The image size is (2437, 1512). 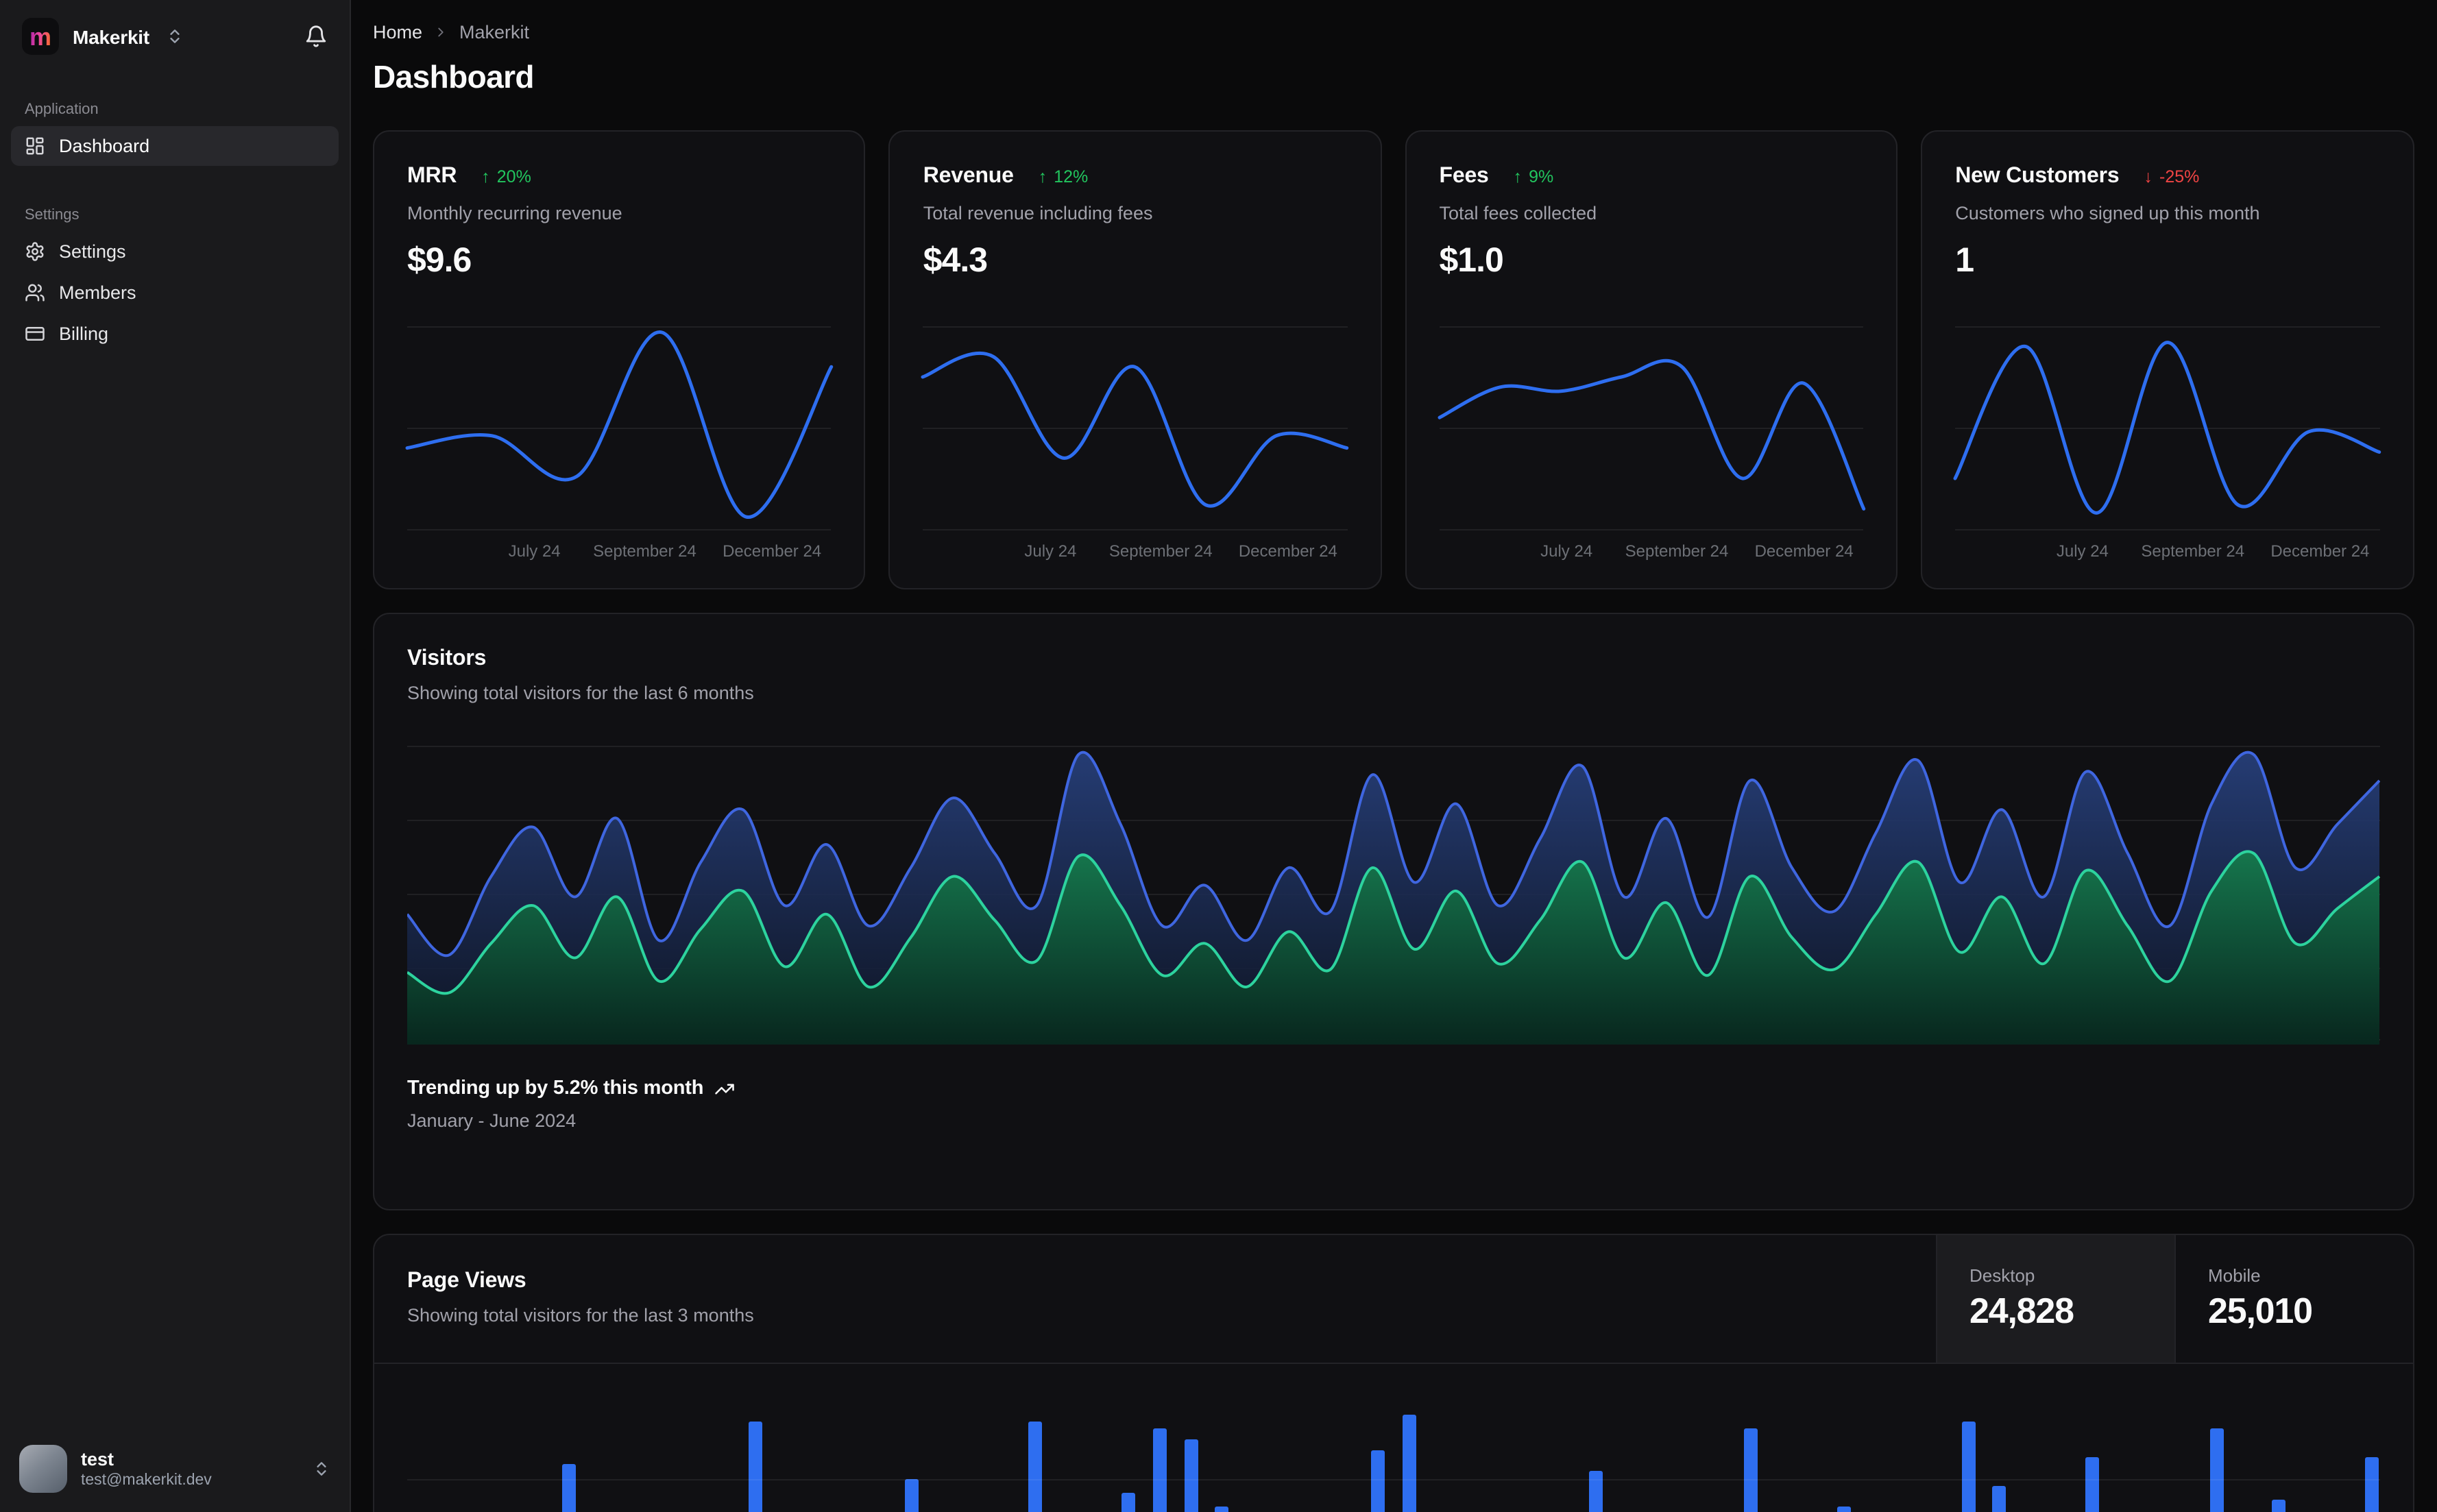 I want to click on user-meta: test test@makerkit.dev, so click(x=146, y=1469).